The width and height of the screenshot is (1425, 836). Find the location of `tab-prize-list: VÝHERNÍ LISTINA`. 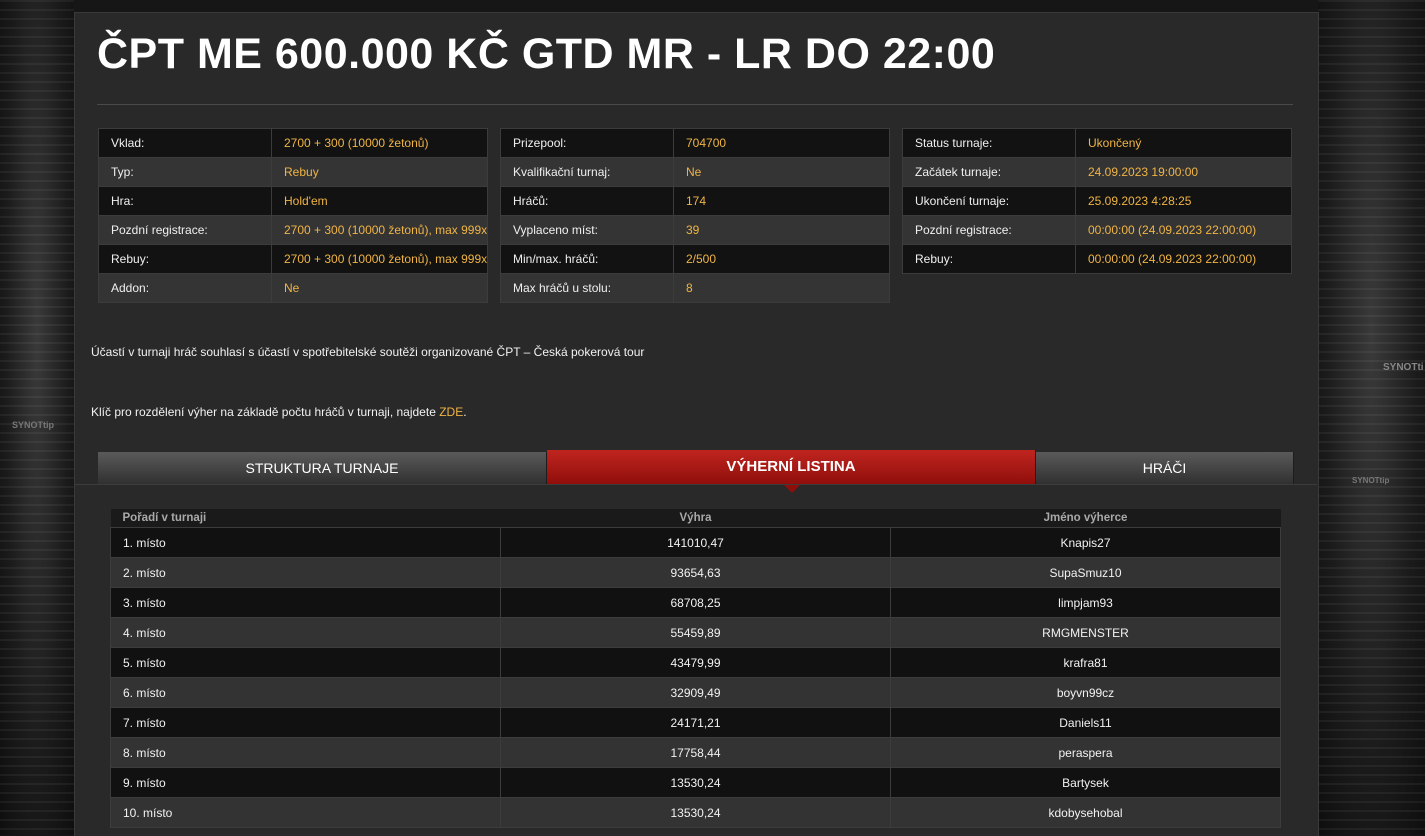

tab-prize-list: VÝHERNÍ LISTINA is located at coordinates (791, 467).